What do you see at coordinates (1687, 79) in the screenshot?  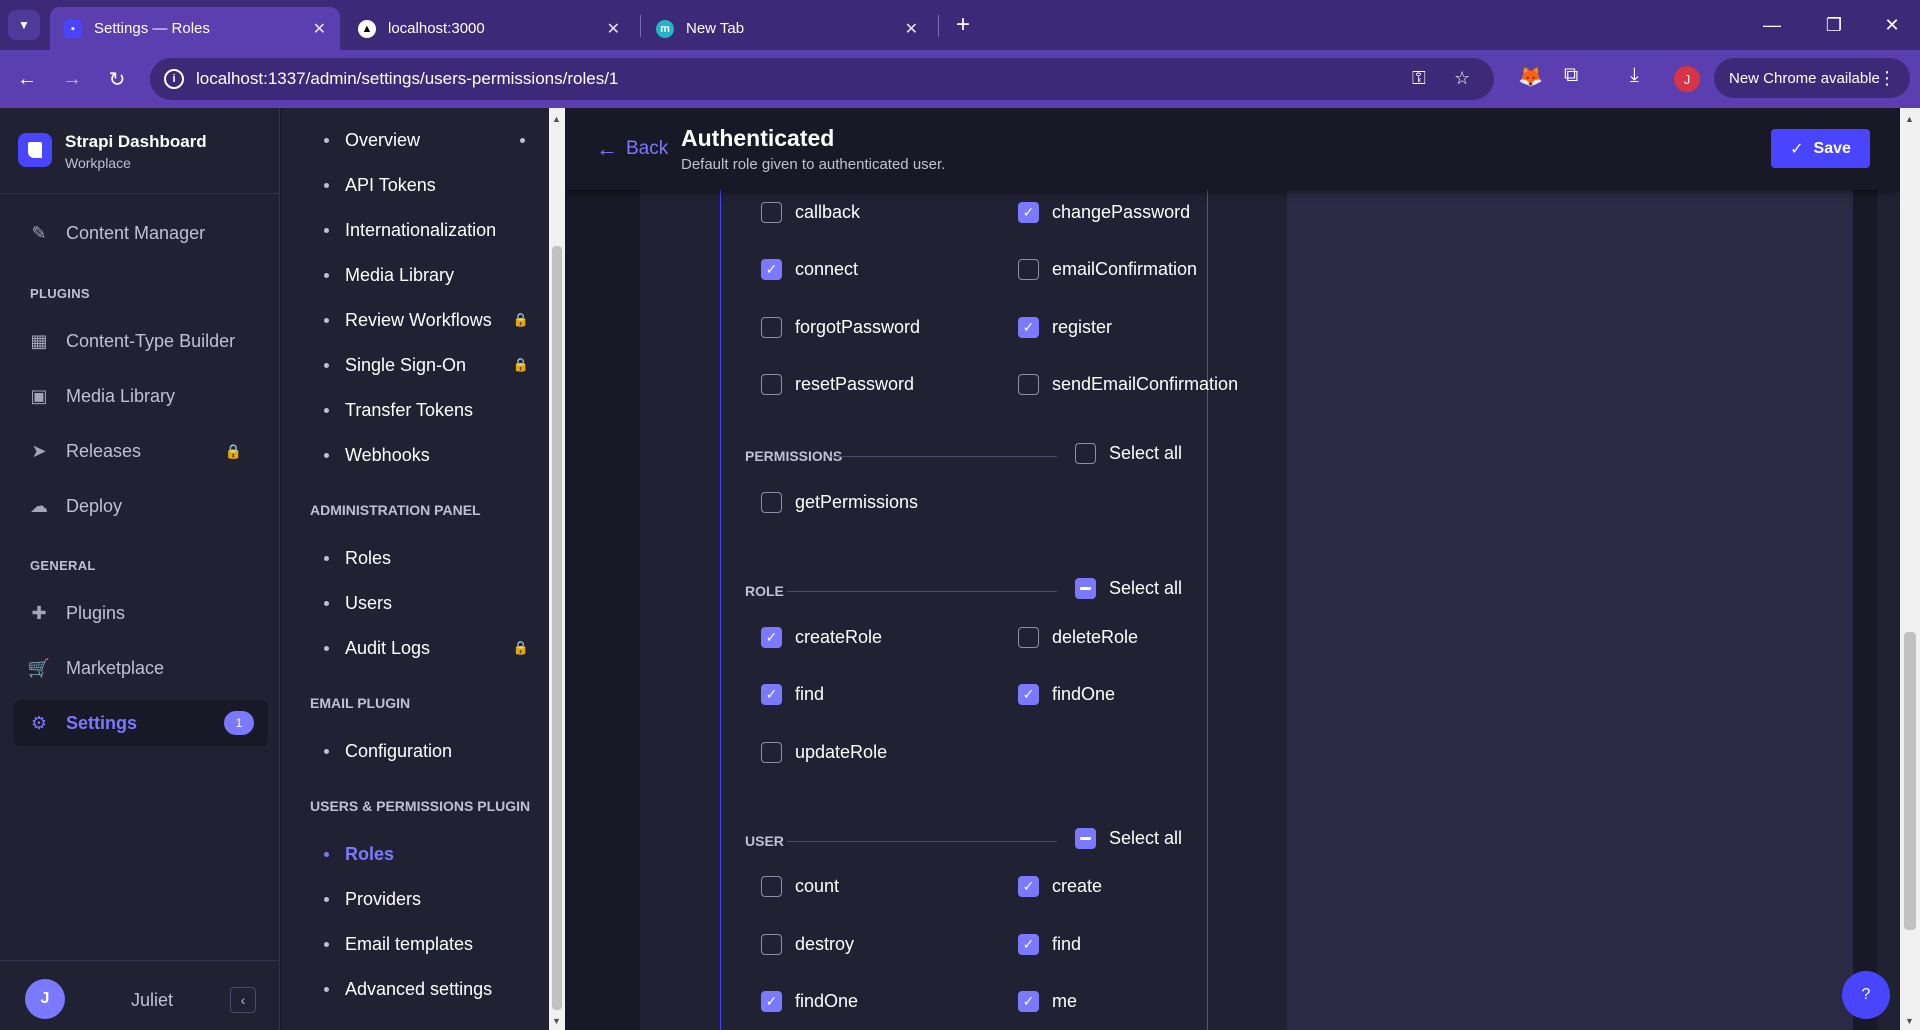 I see `profile-avatar: J` at bounding box center [1687, 79].